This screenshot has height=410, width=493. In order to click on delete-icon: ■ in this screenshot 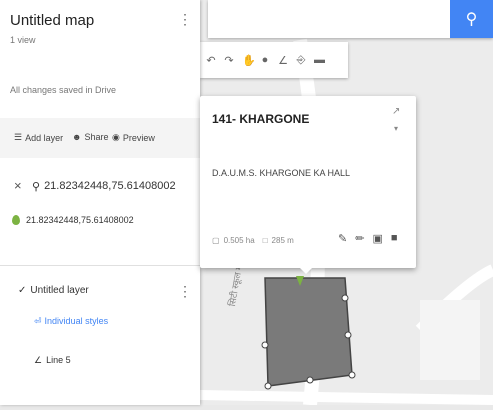, I will do `click(394, 238)`.